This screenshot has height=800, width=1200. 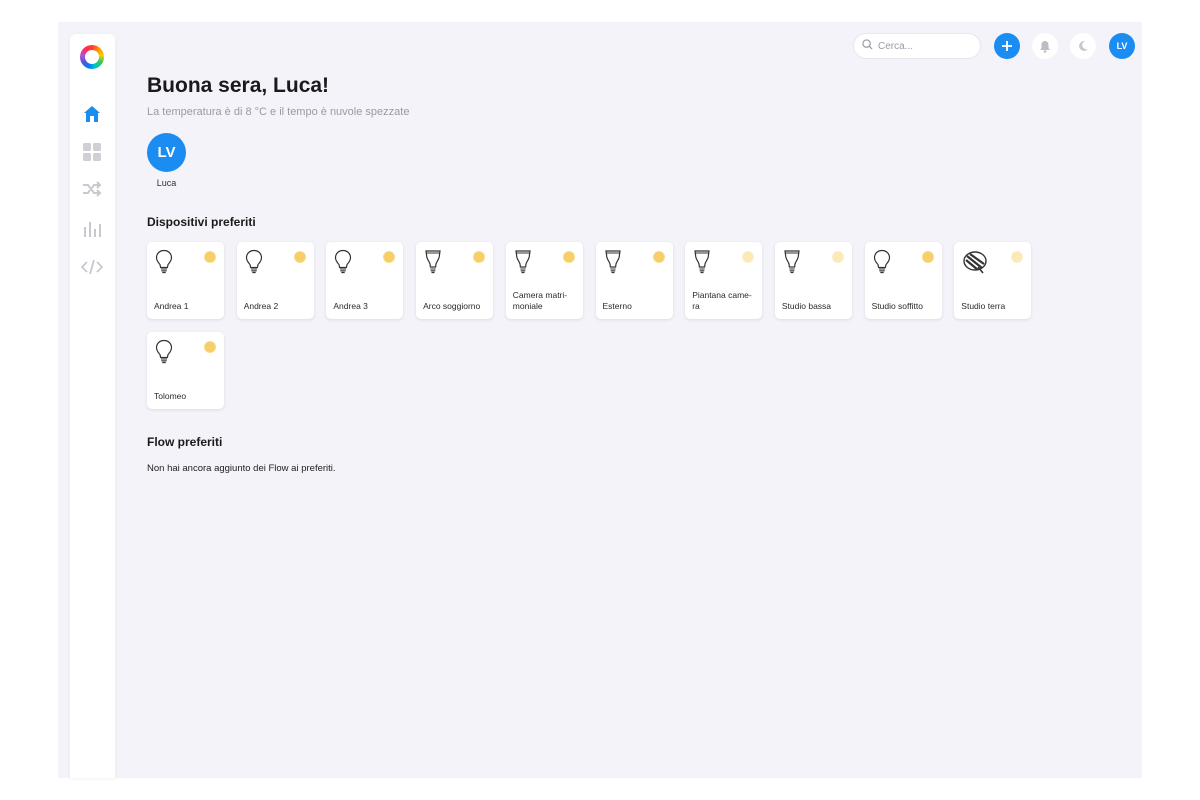 What do you see at coordinates (813, 280) in the screenshot?
I see `device-card: Studio bassa` at bounding box center [813, 280].